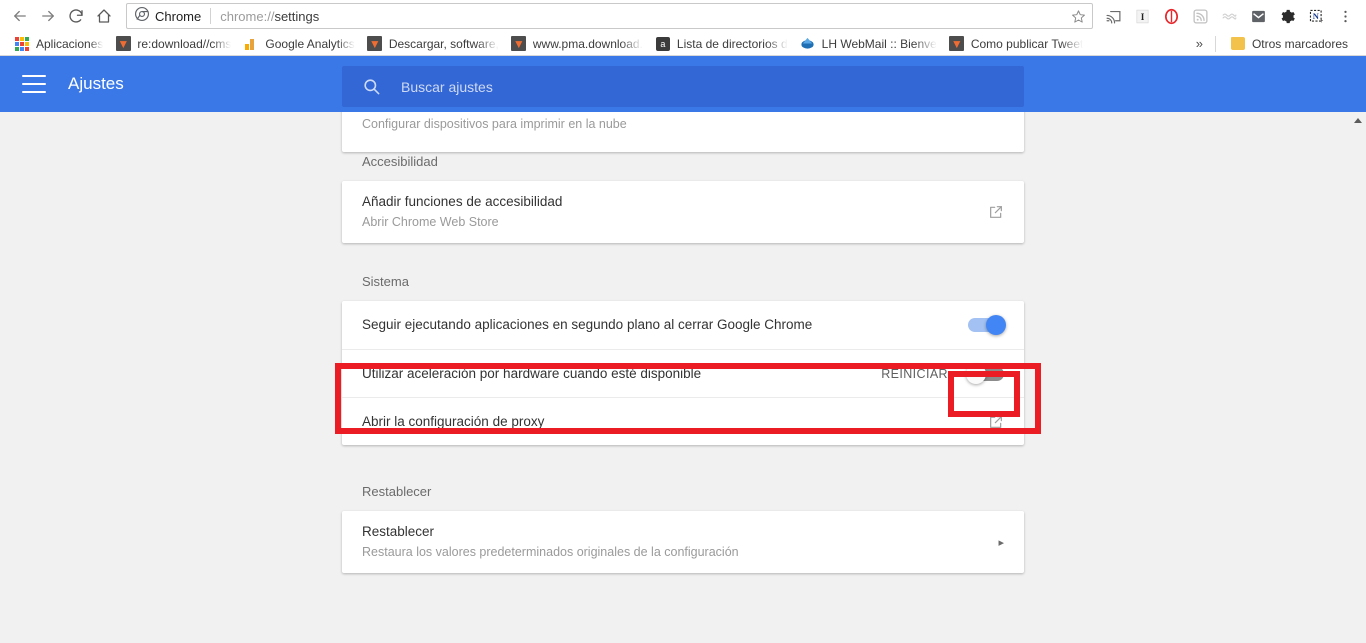  Describe the element at coordinates (76, 16) in the screenshot. I see `reload-icon` at that location.